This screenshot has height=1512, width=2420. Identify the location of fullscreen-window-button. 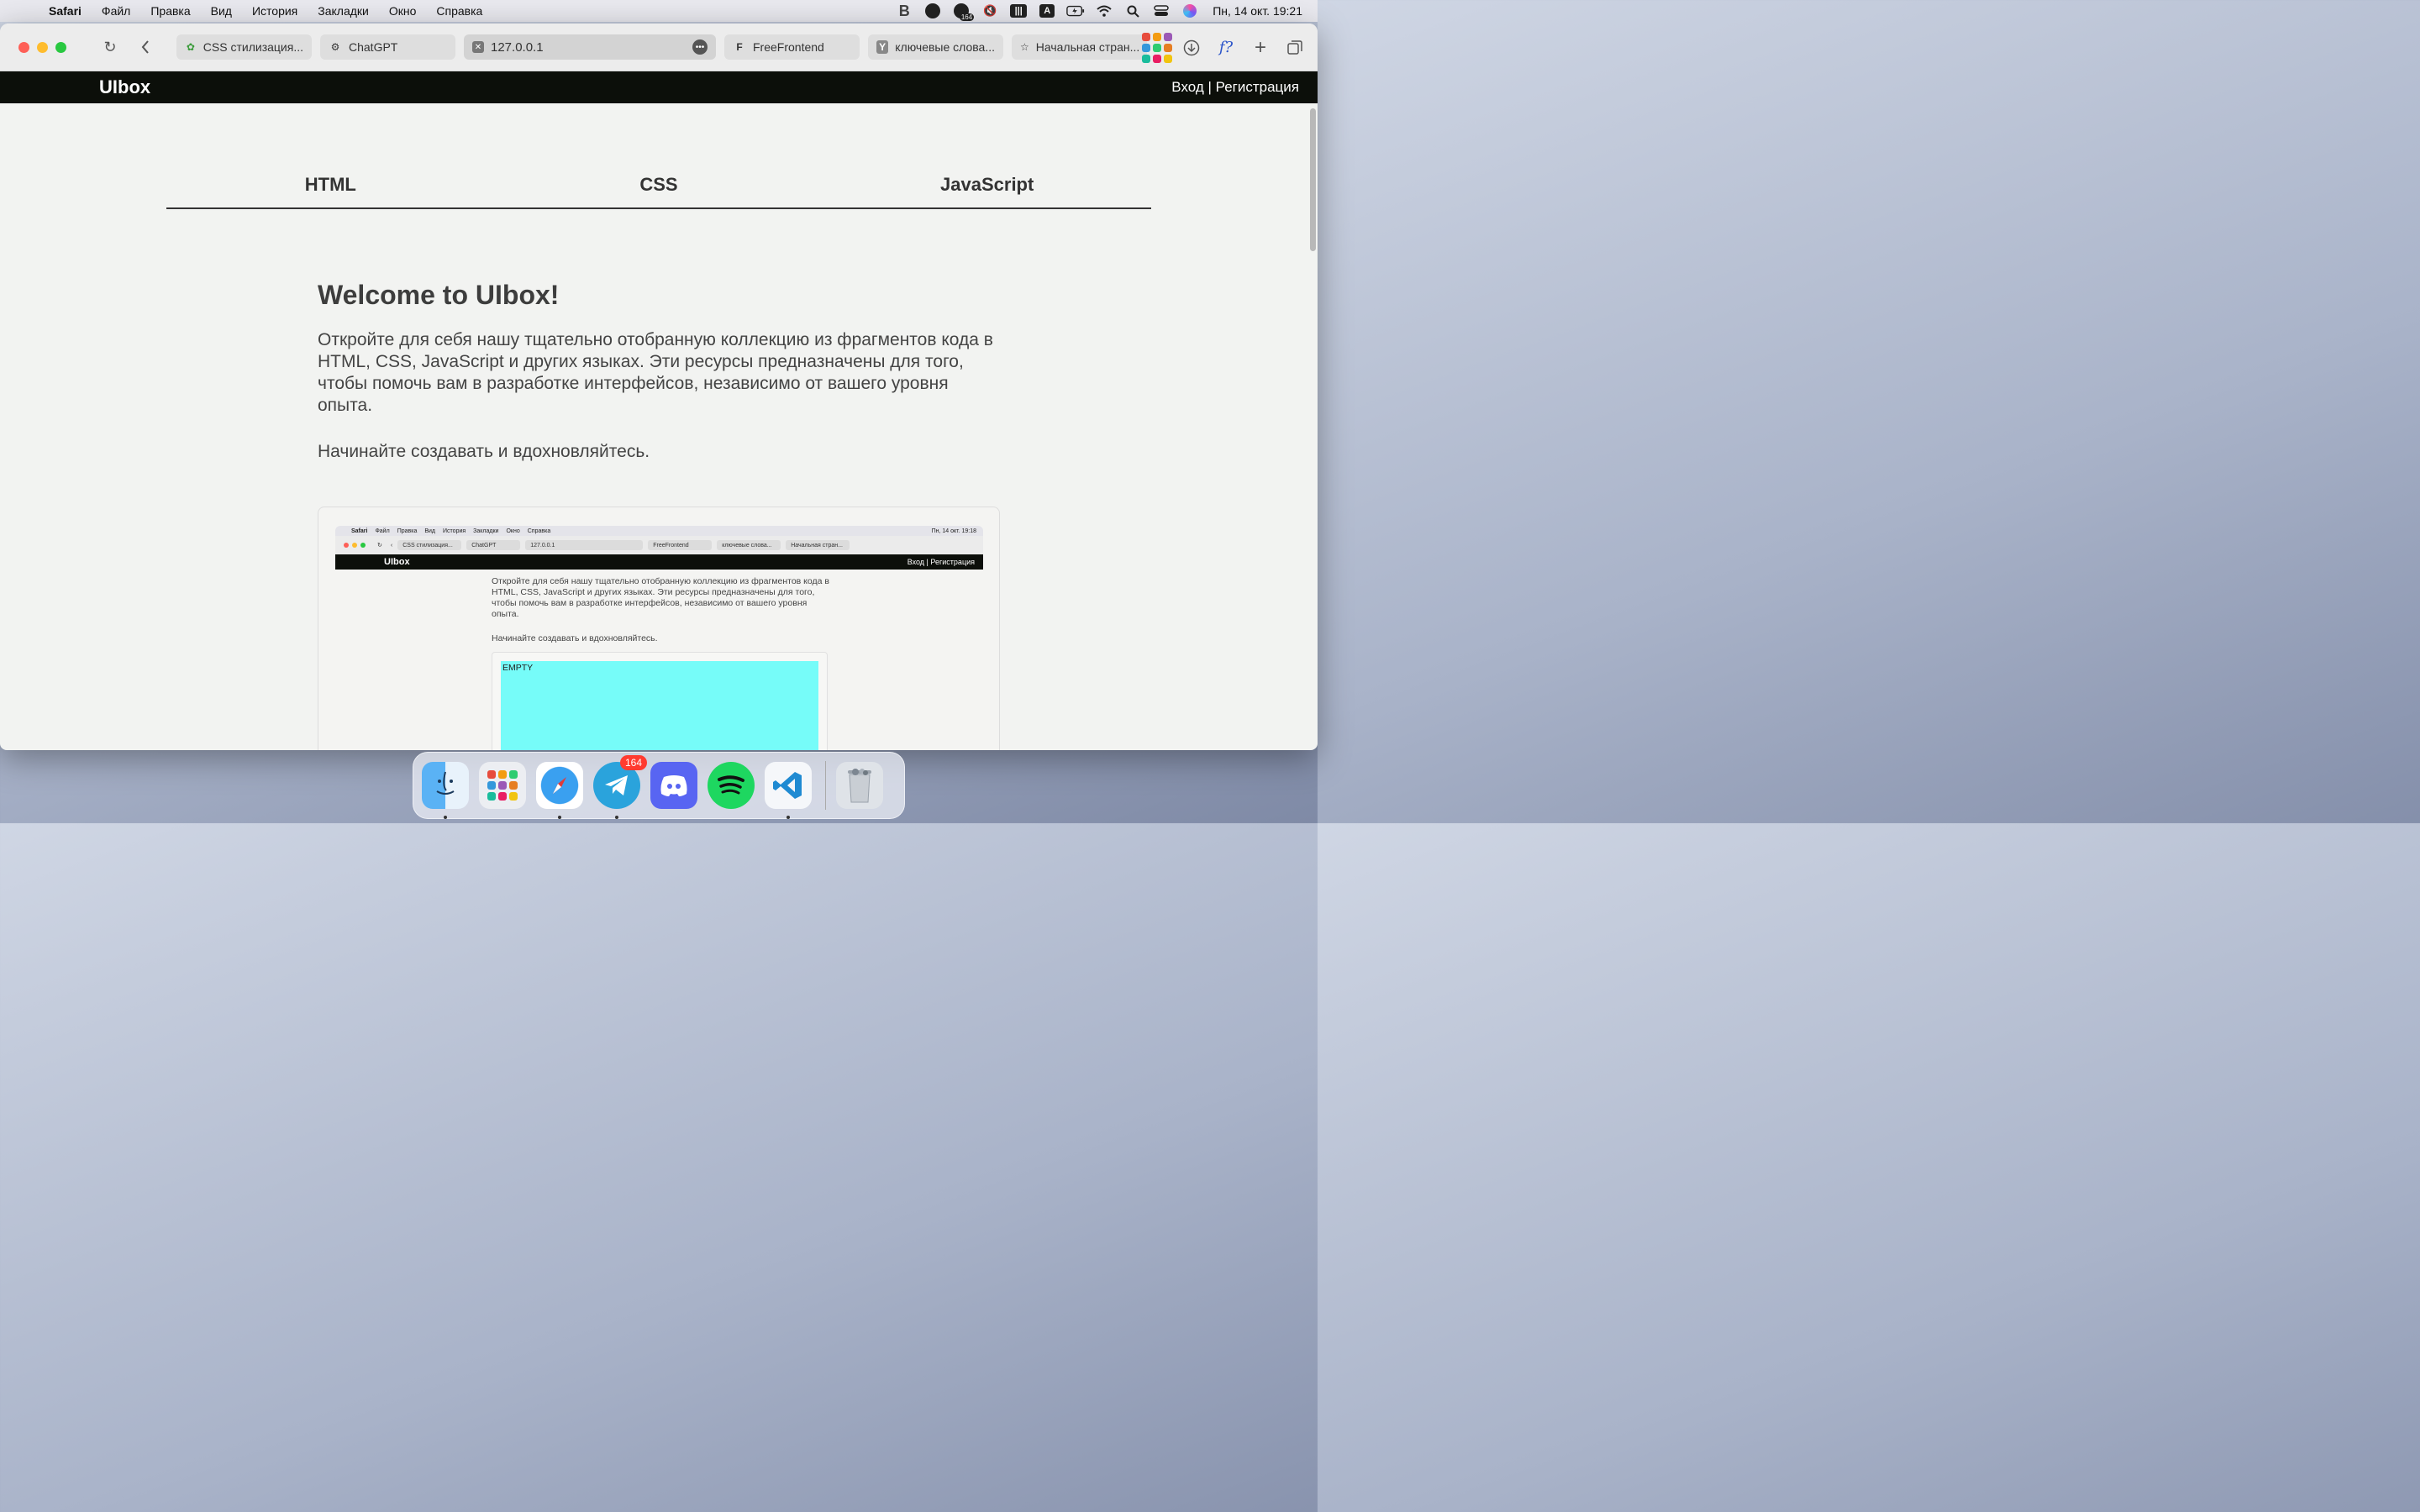
(60, 47).